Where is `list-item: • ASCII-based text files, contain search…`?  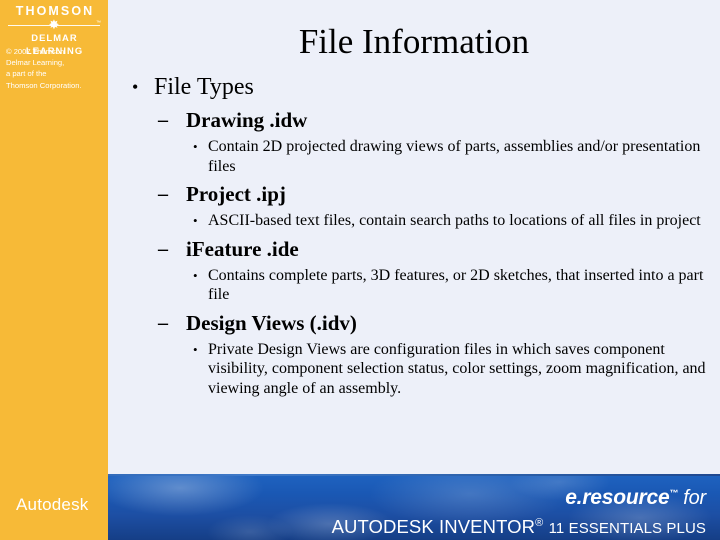
list-item: • ASCII-based text files, contain search… is located at coordinates (414, 221).